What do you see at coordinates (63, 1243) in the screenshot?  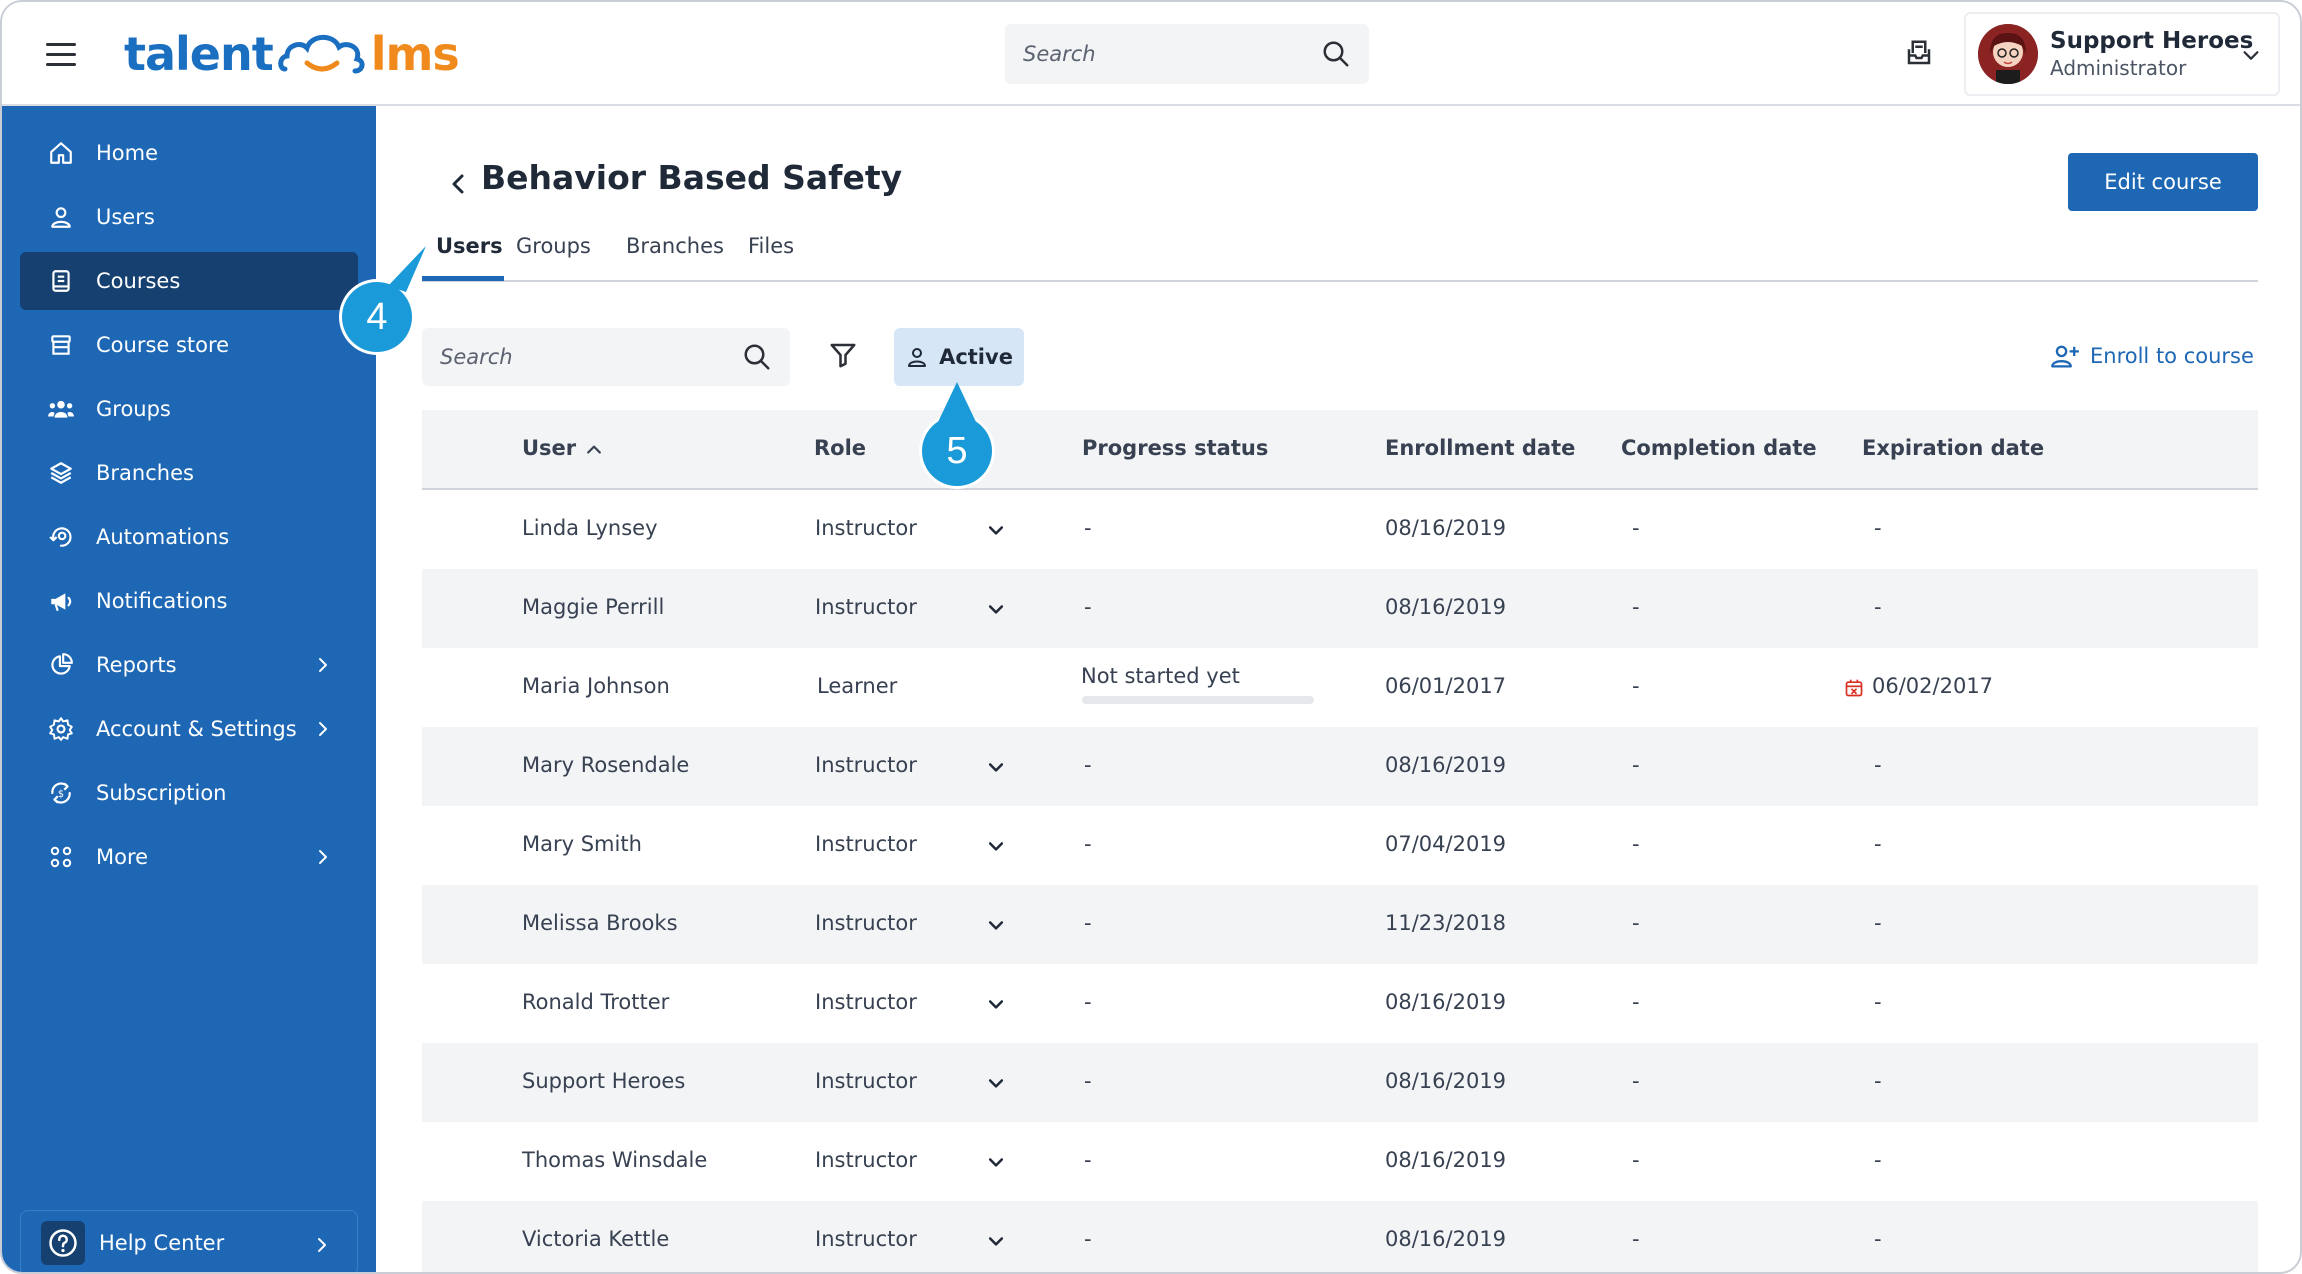 I see `help-icon` at bounding box center [63, 1243].